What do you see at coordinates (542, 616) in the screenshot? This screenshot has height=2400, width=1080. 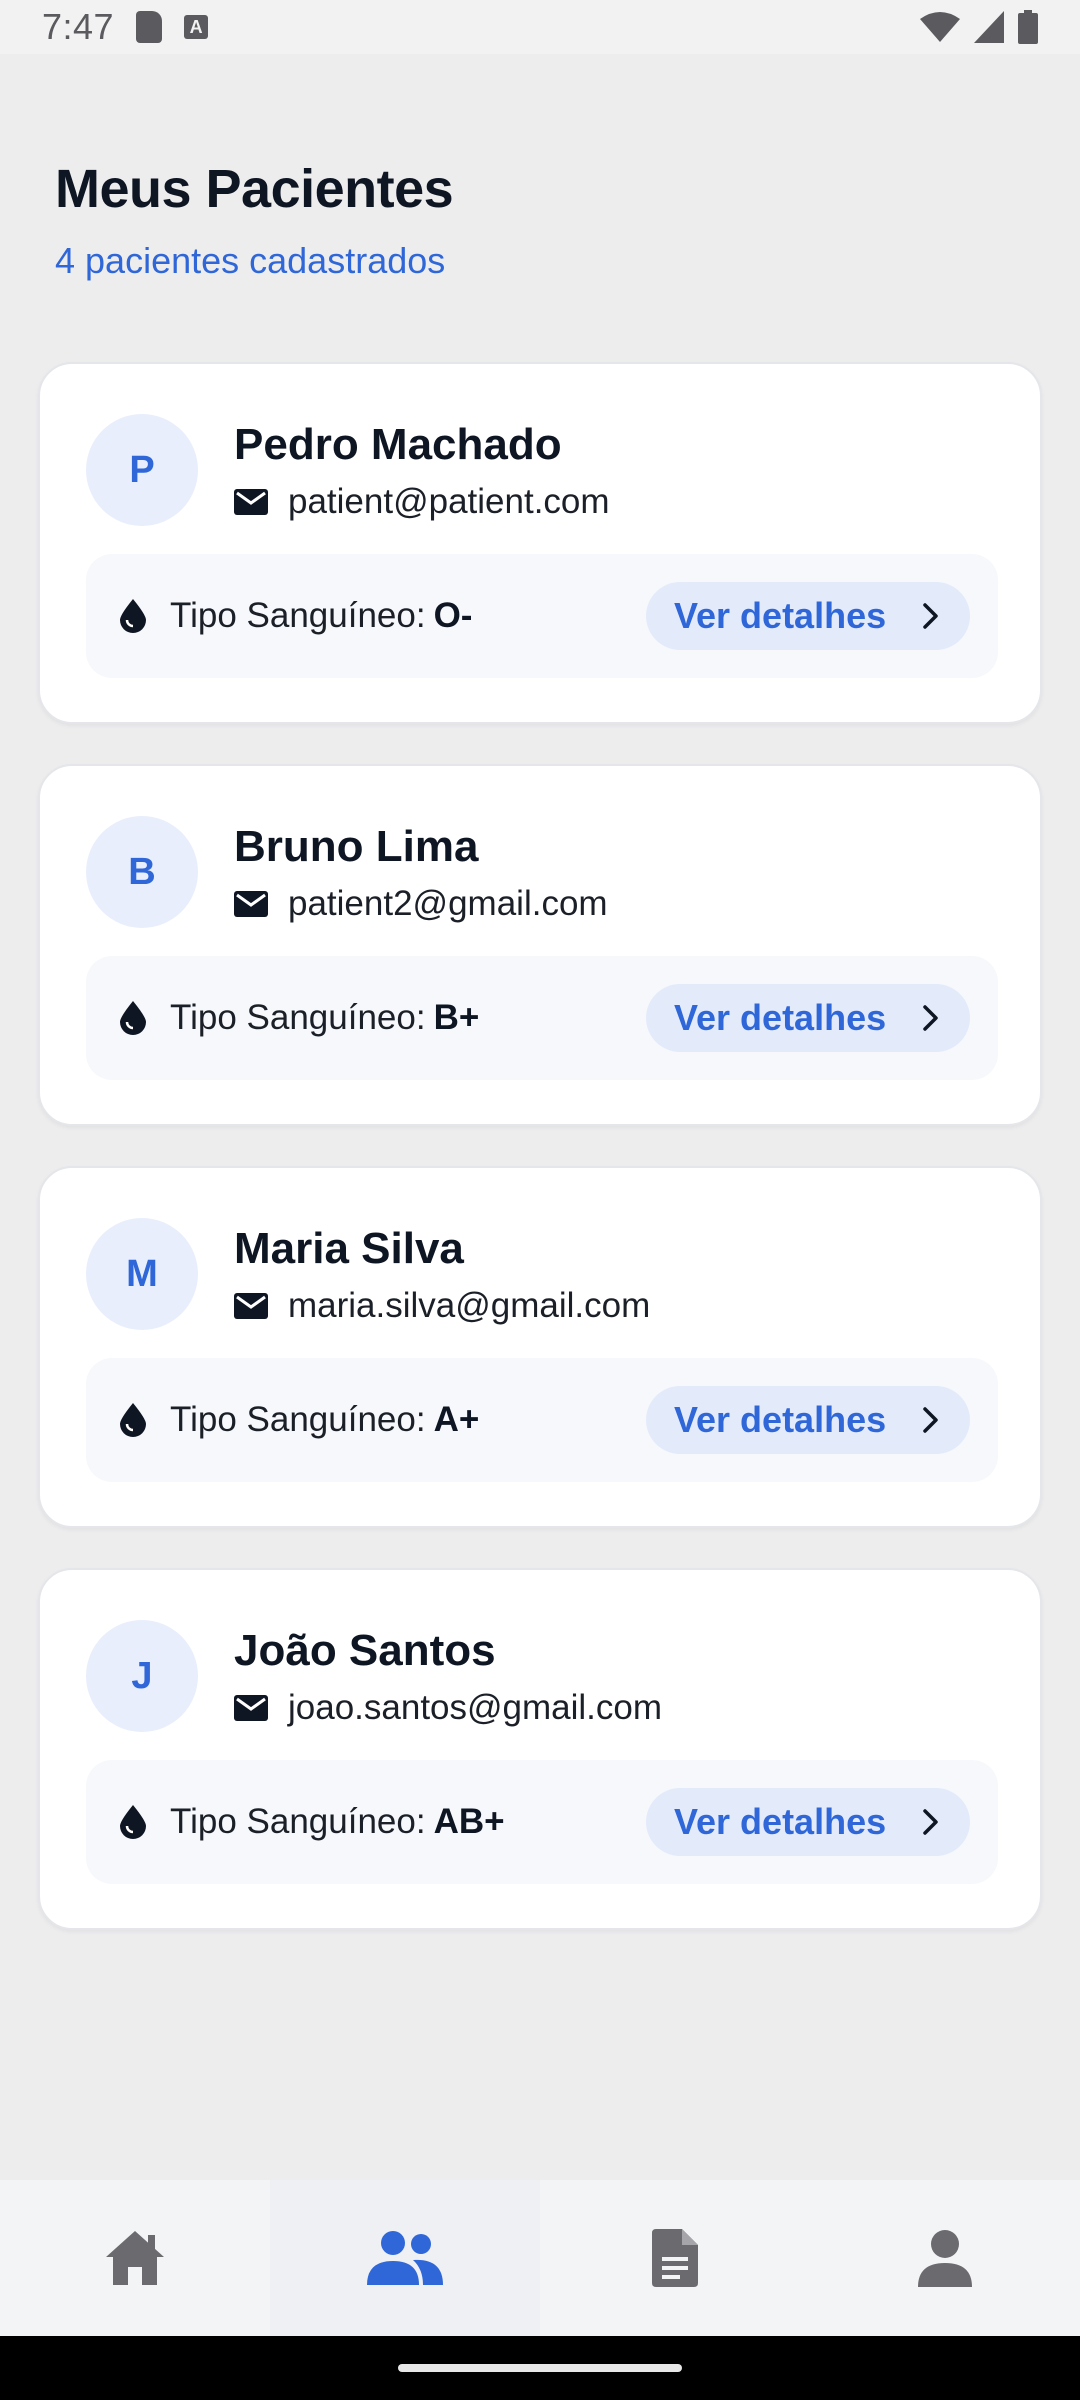 I see `blood-type-box: Tipo Sanguíneo: O- Ver detalhes` at bounding box center [542, 616].